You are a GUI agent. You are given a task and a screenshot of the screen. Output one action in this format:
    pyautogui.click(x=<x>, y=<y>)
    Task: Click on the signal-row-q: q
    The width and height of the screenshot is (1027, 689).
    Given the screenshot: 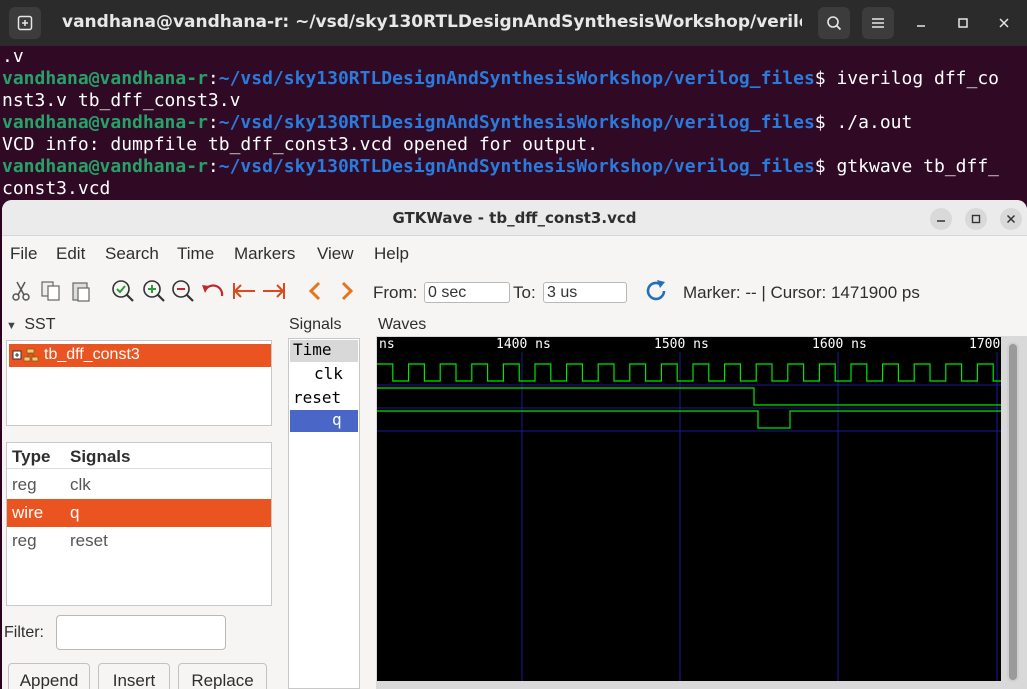 What is the action you would take?
    pyautogui.click(x=324, y=421)
    